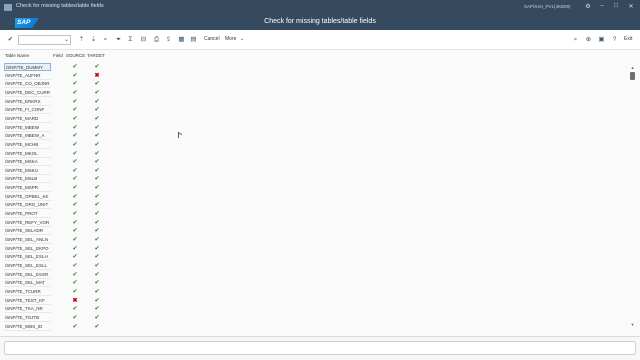  I want to click on table-row: /SNP/TE_AUFNR ✔ ✖, so click(56, 76).